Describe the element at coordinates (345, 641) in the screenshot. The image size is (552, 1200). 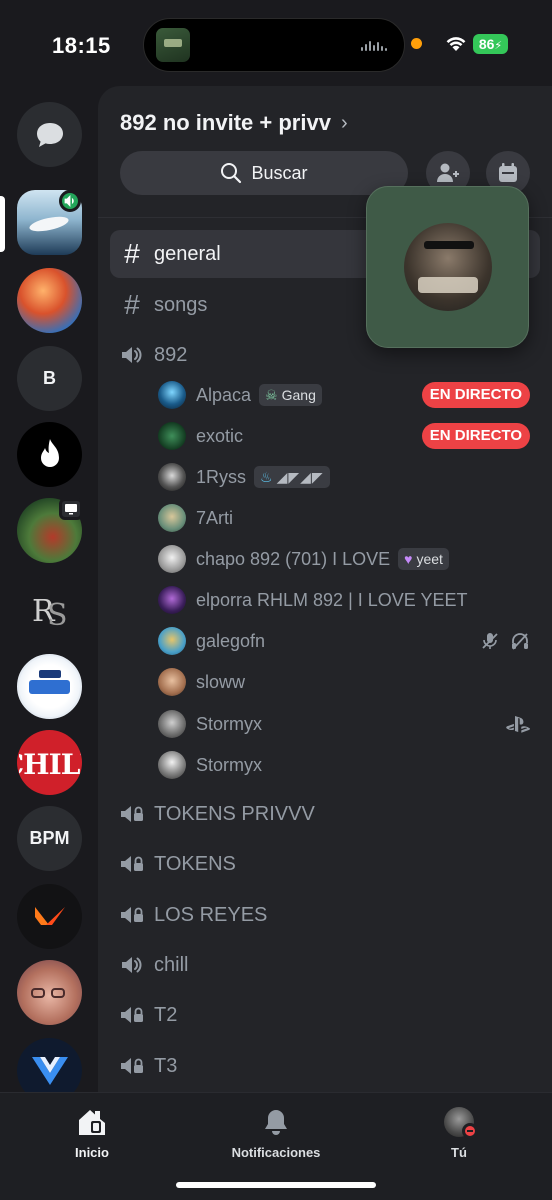
I see `voice-member-galegofn: galegofn` at that location.